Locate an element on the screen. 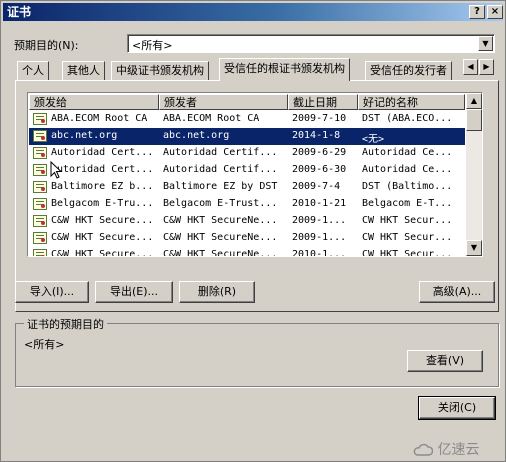 The image size is (506, 462). tab-scroll-left-button: ◀ is located at coordinates (470, 67).